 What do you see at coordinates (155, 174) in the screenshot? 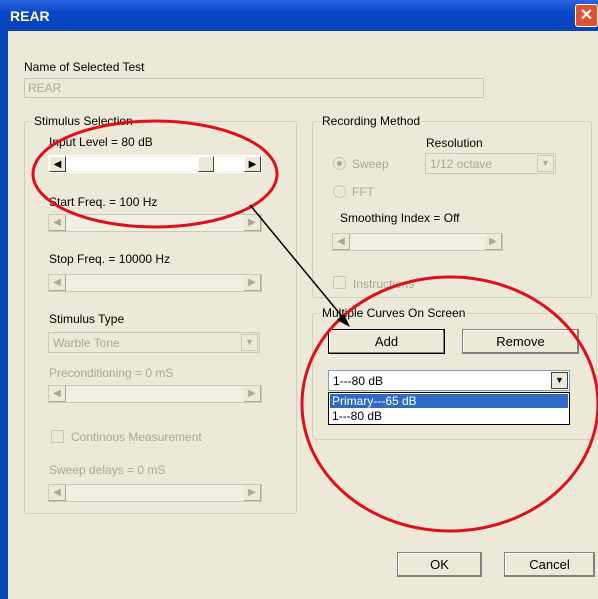
I see `annotation-ellipse-input-level` at bounding box center [155, 174].